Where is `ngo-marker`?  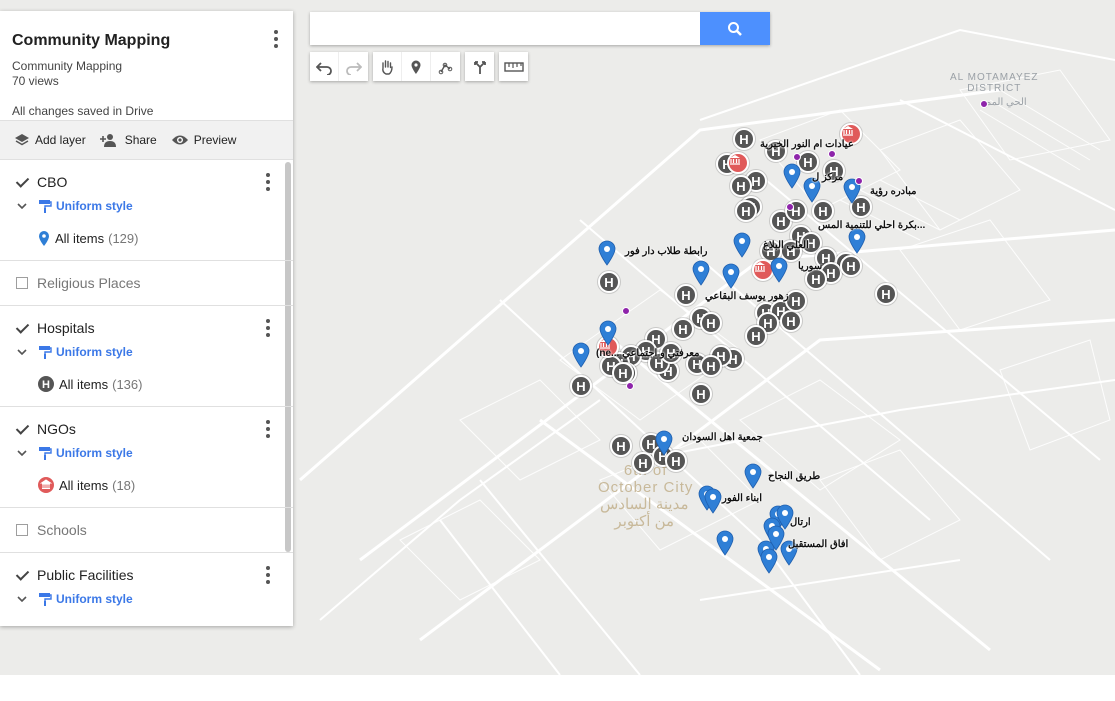
ngo-marker is located at coordinates (738, 163).